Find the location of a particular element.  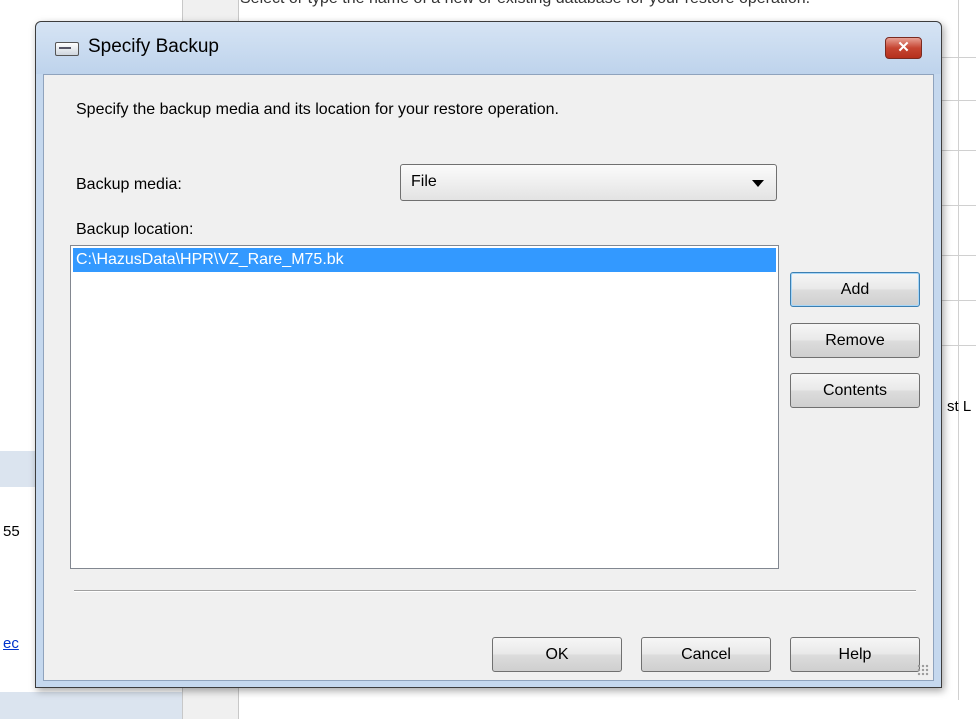

close-button: ✕ is located at coordinates (903, 48).